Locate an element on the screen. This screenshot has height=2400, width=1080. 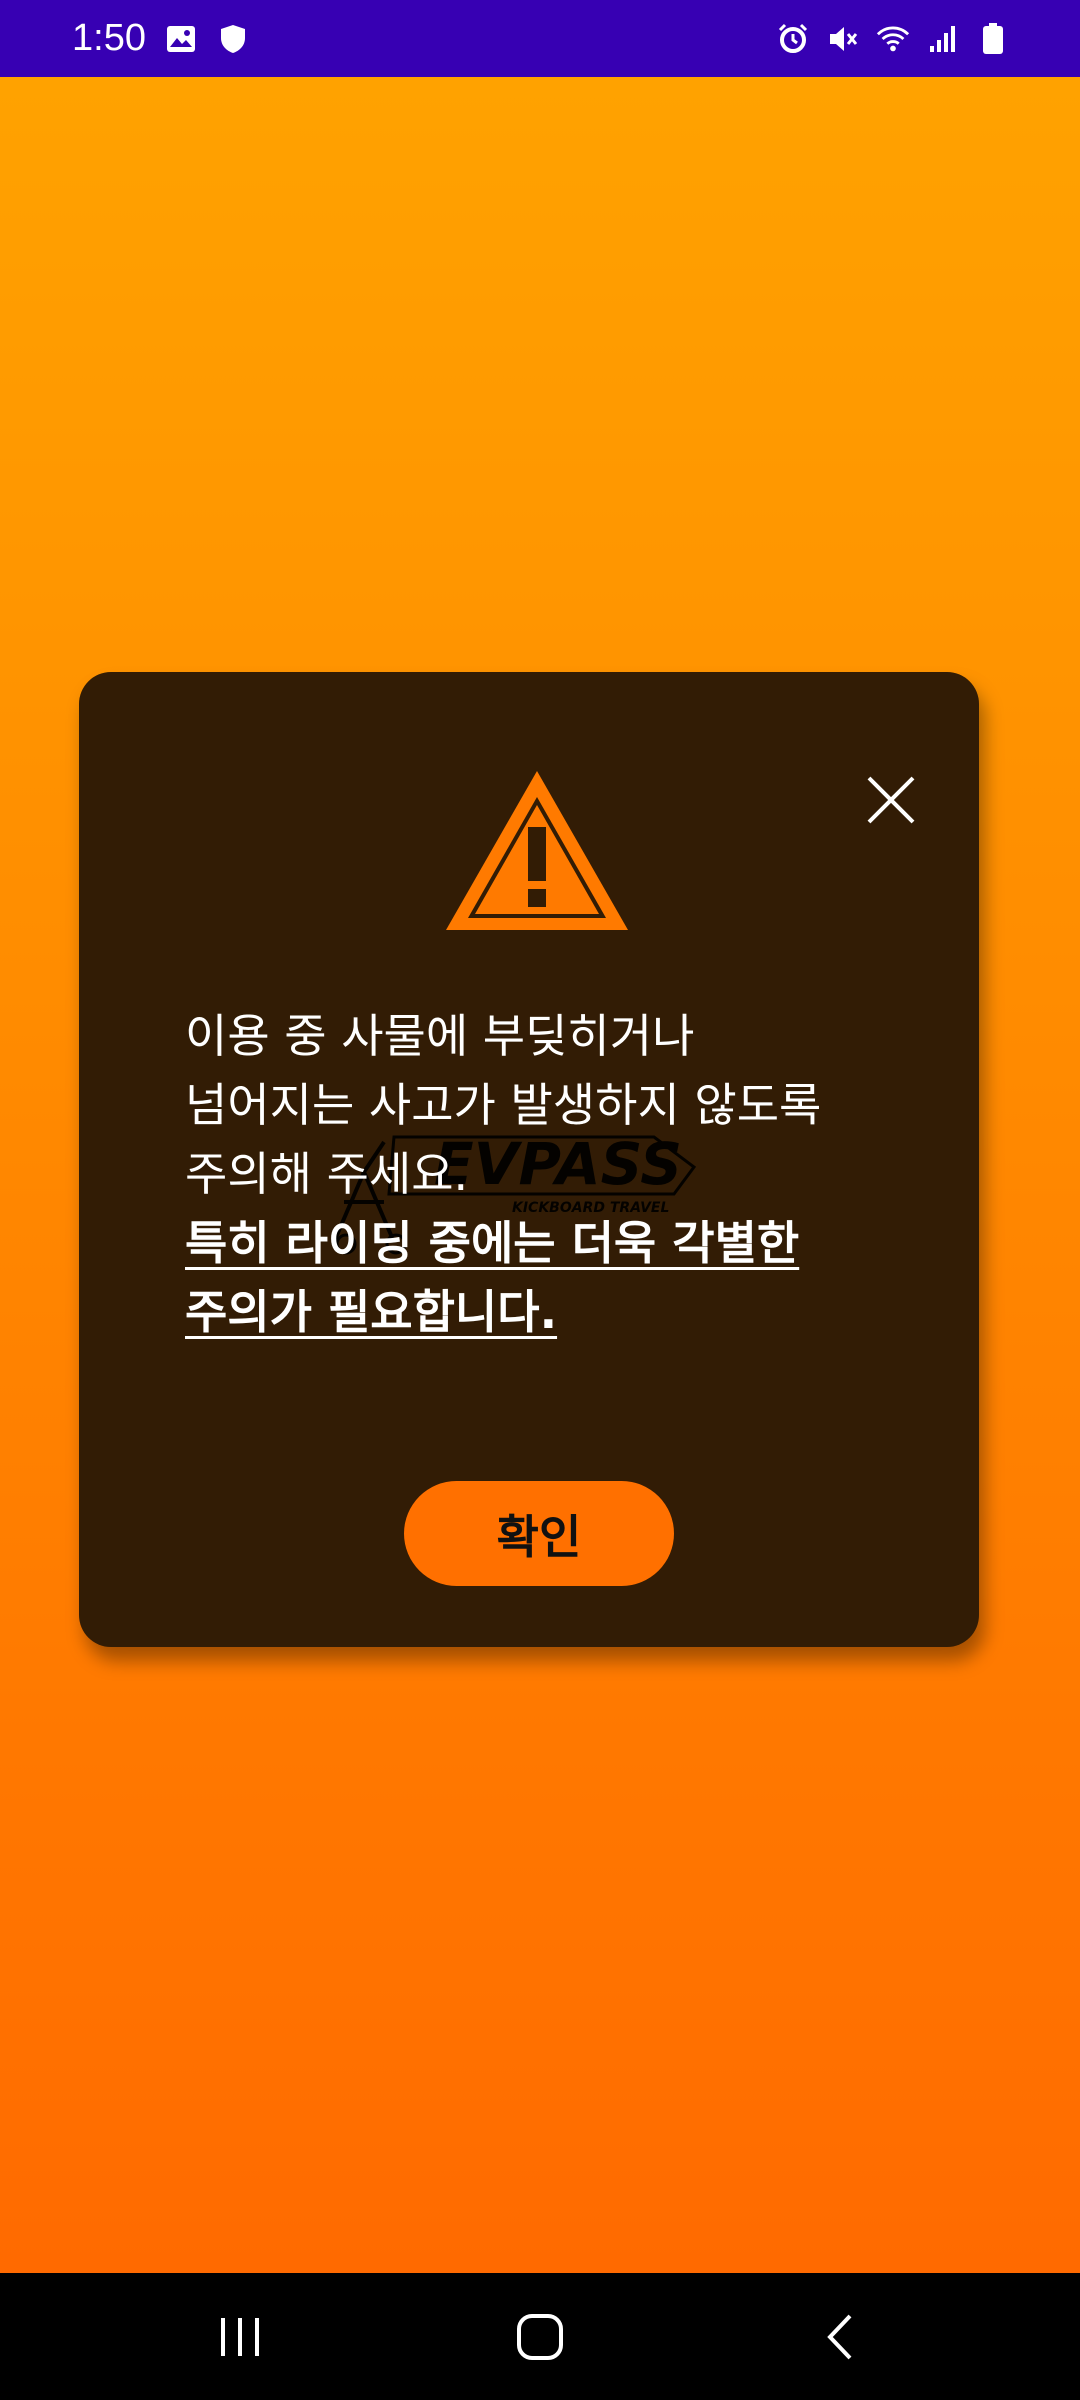
recent-apps-button is located at coordinates (240, 2337).